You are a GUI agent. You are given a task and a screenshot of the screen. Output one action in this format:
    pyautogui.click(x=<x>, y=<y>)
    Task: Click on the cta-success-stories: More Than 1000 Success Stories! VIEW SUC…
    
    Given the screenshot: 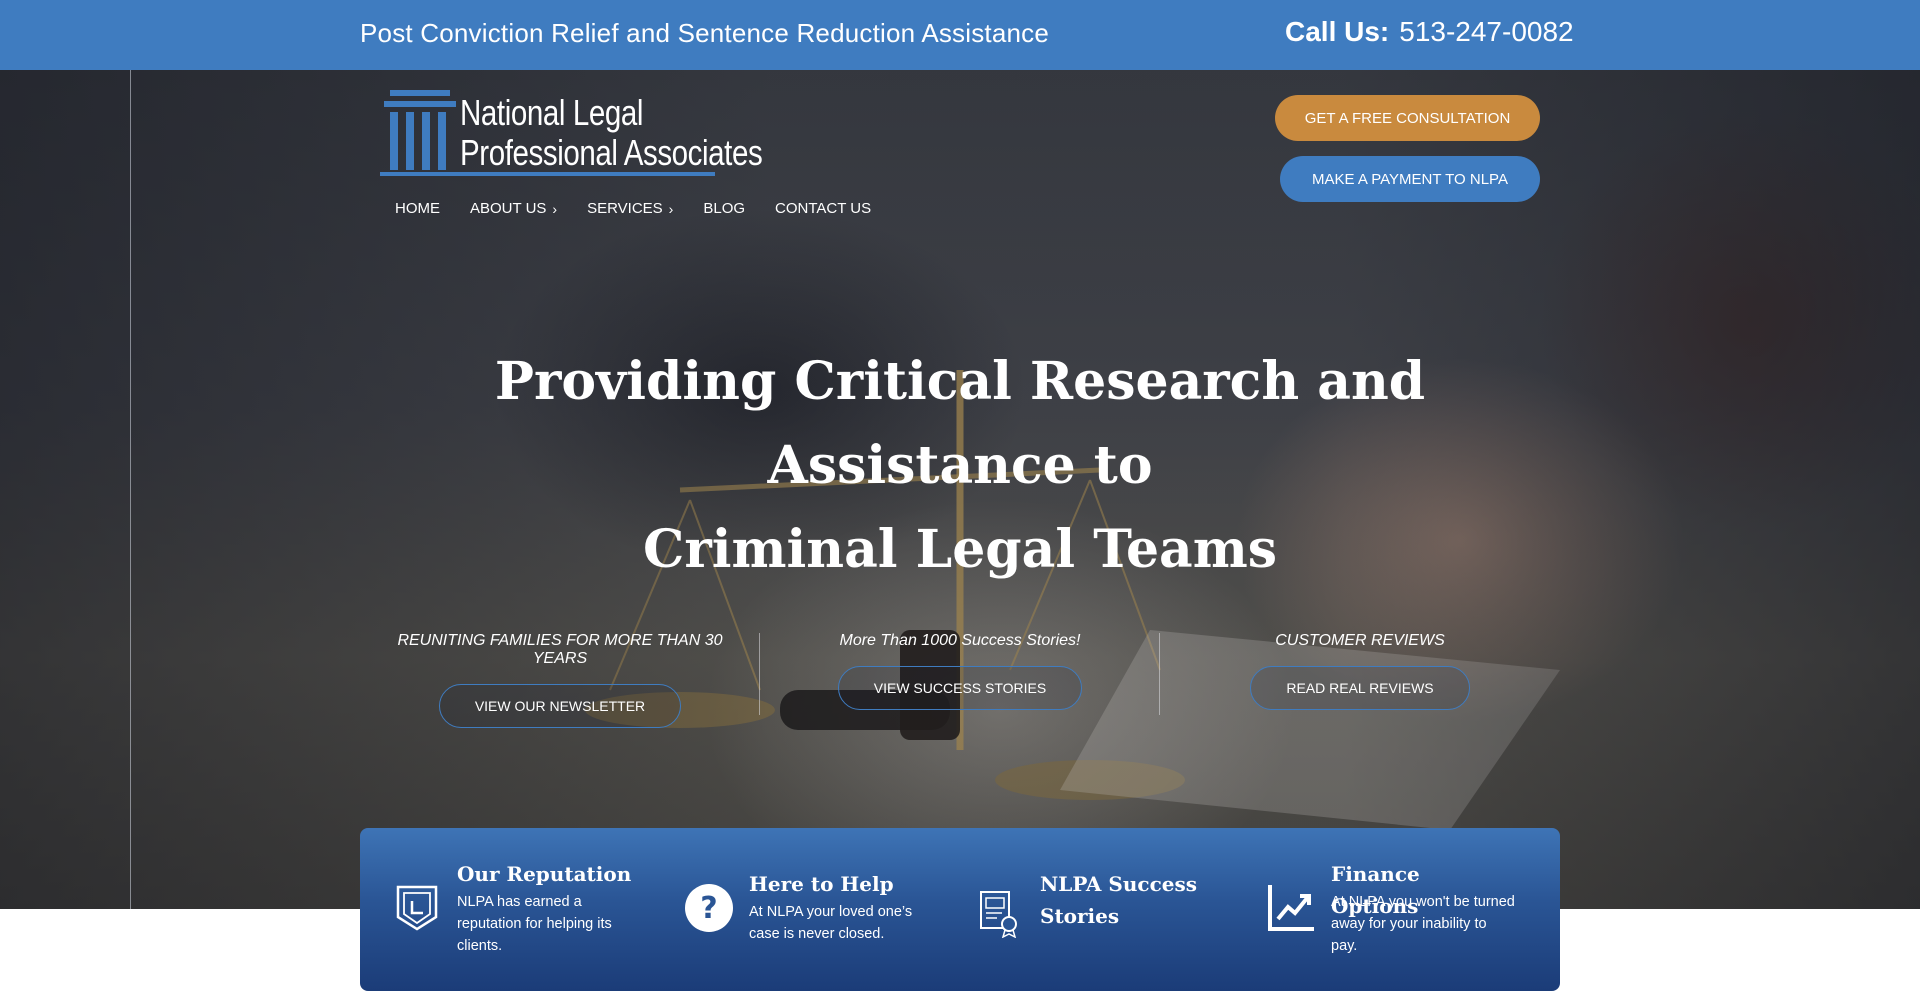 What is the action you would take?
    pyautogui.click(x=960, y=671)
    